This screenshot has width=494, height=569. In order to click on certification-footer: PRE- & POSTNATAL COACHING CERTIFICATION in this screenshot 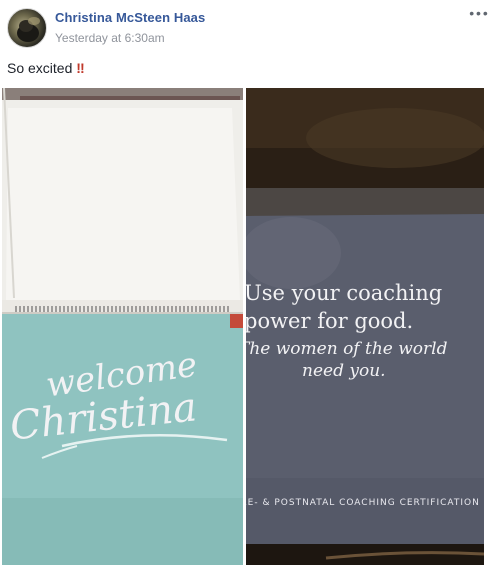, I will do `click(363, 503)`.